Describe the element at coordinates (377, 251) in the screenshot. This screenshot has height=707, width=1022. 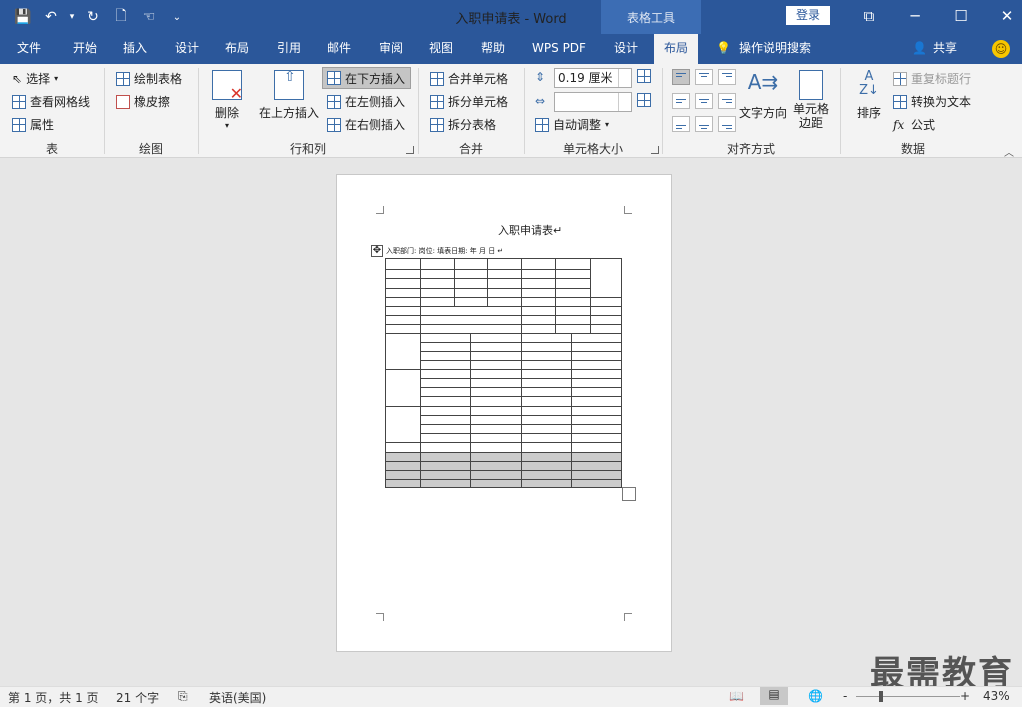
I see `table-move-handle-icon: ✥` at that location.